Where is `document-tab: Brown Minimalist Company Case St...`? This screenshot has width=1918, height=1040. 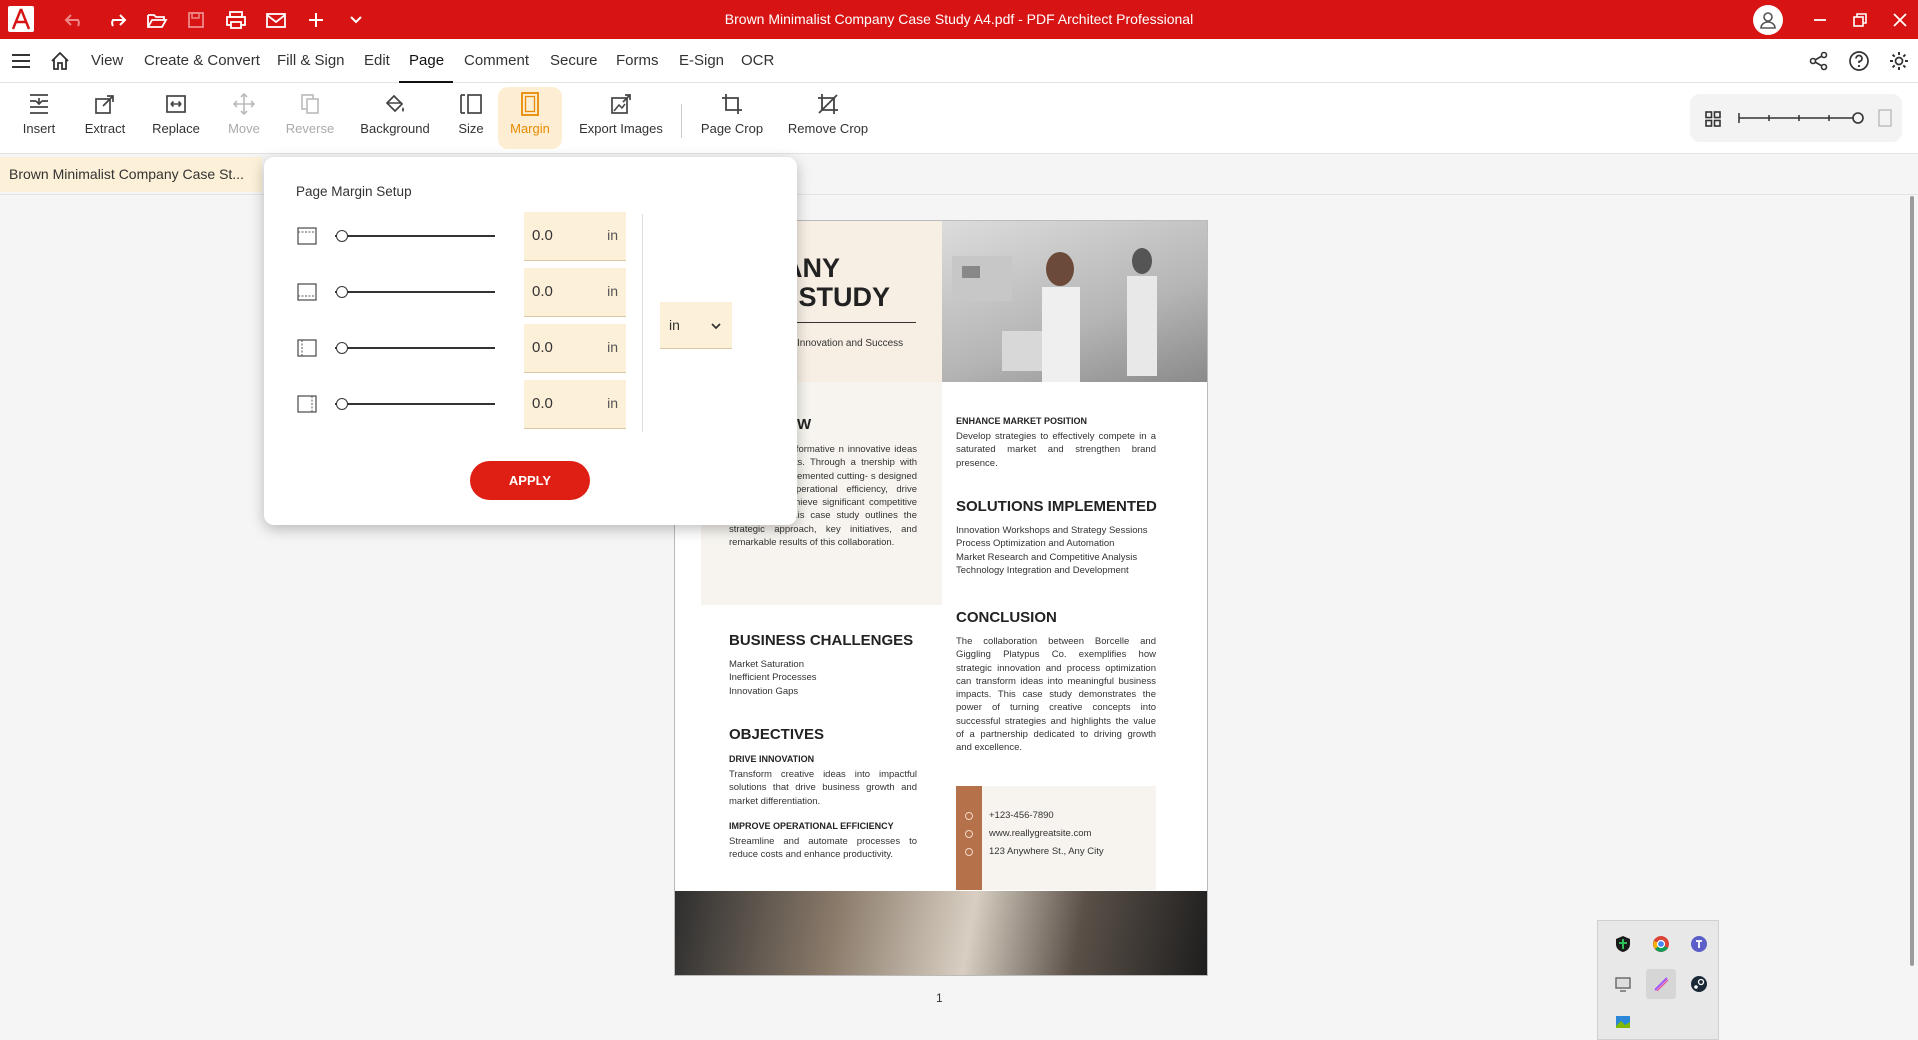
document-tab: Brown Minimalist Company Case St... is located at coordinates (131, 174).